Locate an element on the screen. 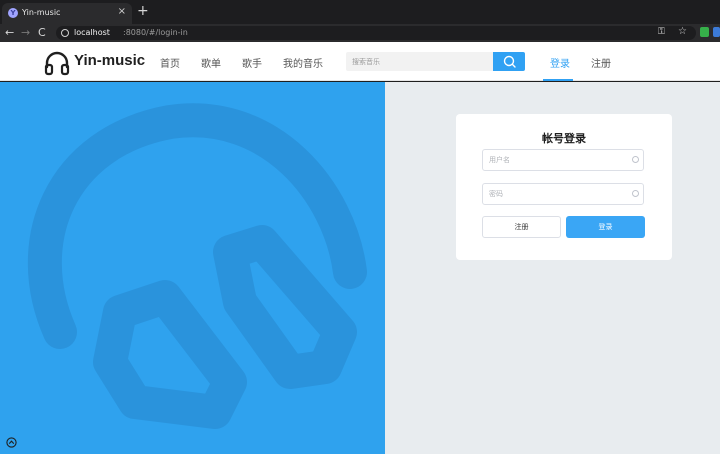 The image size is (720, 454). search-icon is located at coordinates (509, 61).